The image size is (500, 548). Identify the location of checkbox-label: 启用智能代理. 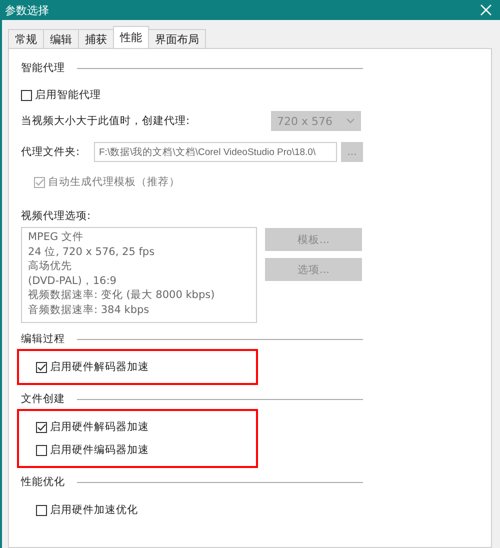
(68, 95).